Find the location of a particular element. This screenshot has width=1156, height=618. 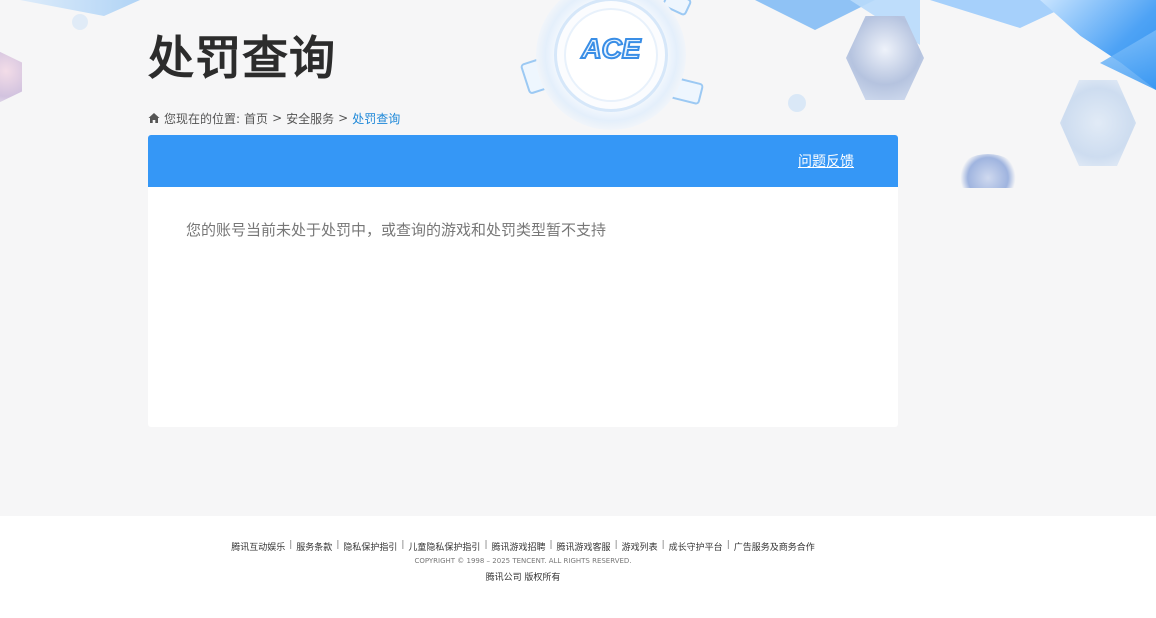

decorative-character-hexagon is located at coordinates (1098, 123).